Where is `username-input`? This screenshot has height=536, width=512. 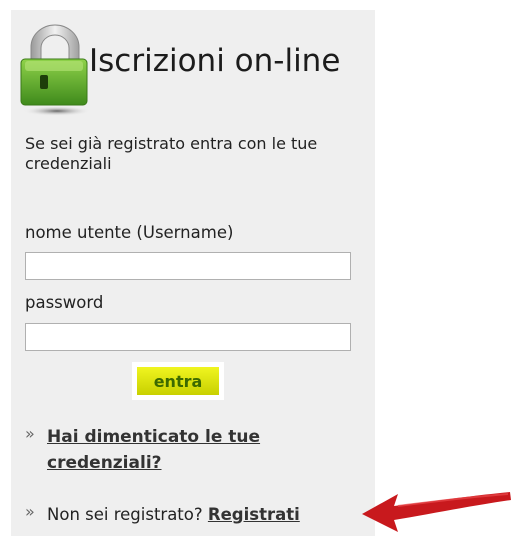 username-input is located at coordinates (188, 266).